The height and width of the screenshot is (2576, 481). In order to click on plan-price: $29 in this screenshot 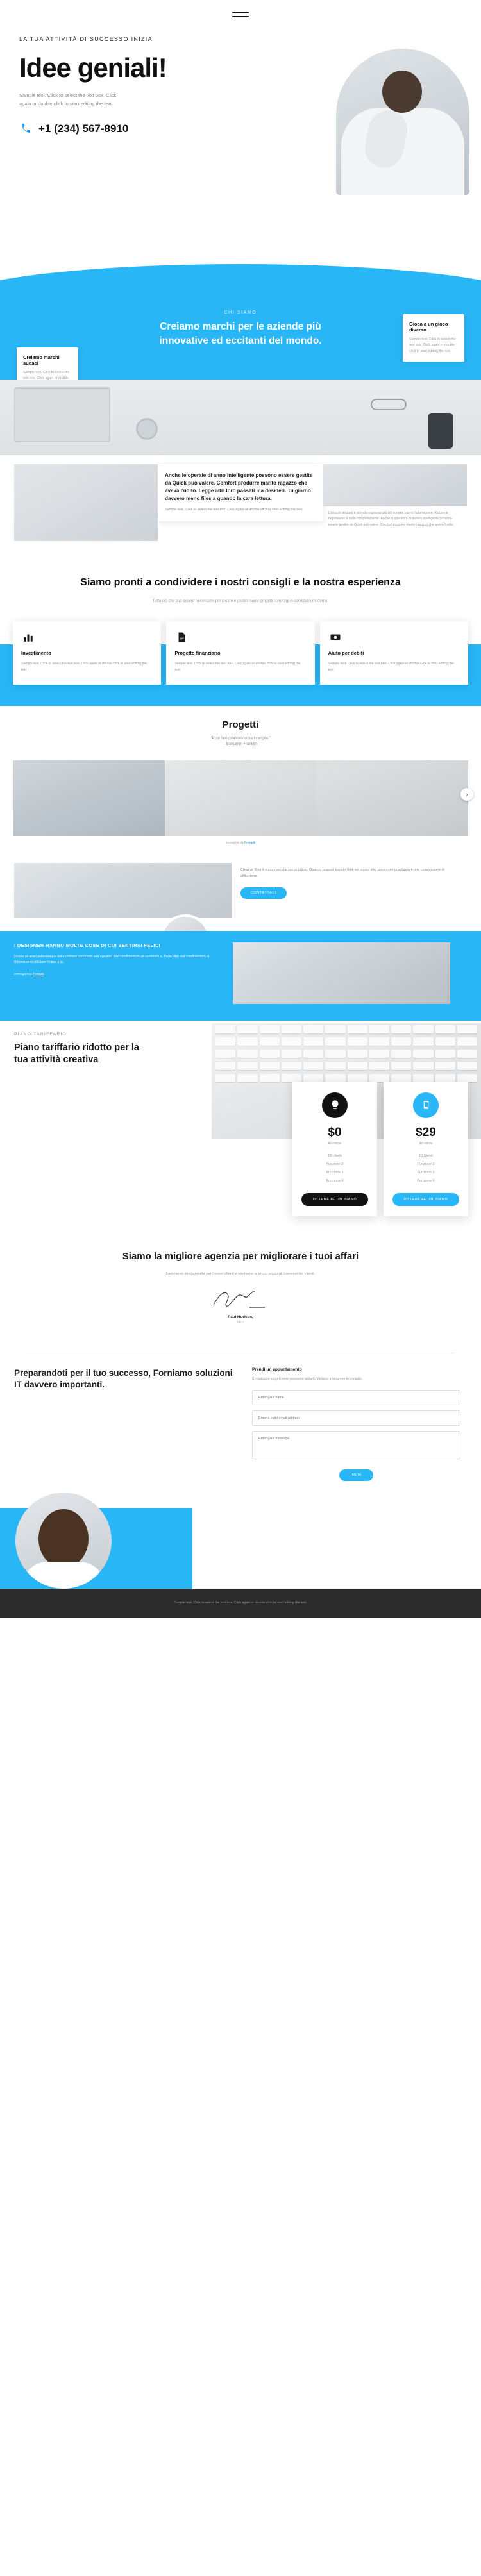, I will do `click(426, 1132)`.